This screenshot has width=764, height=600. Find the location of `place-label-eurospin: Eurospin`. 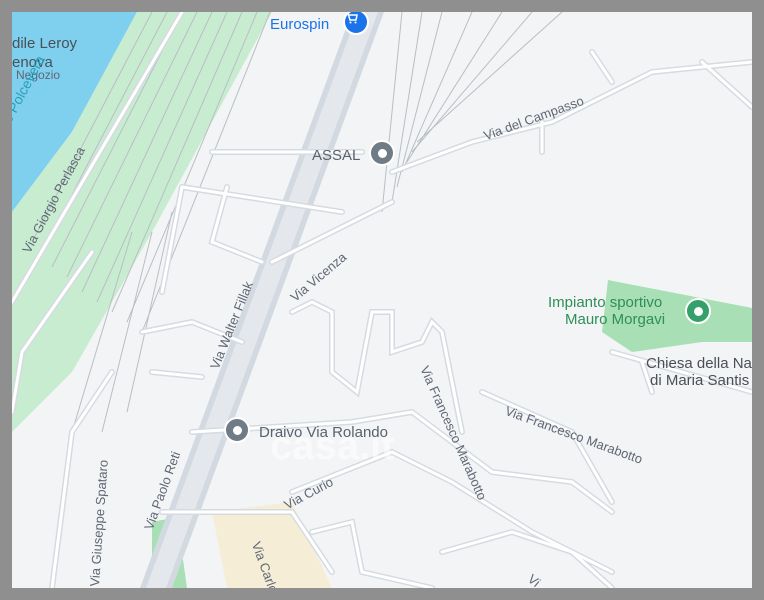

place-label-eurospin: Eurospin is located at coordinates (299, 24).